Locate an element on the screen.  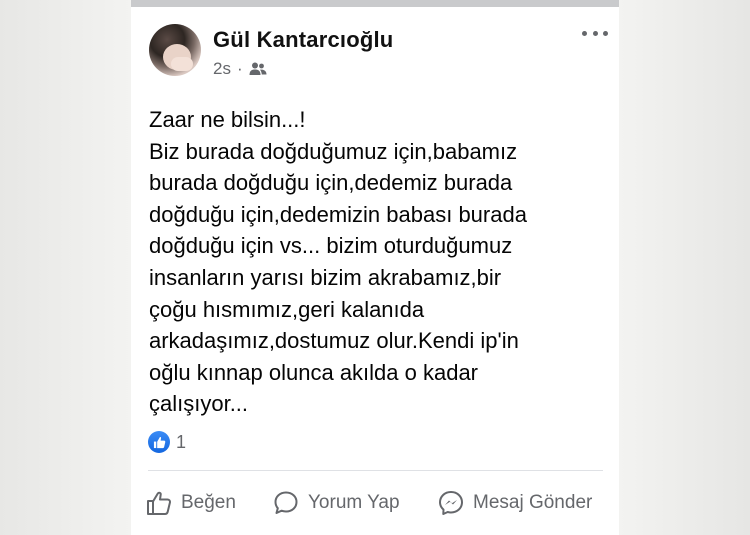
comment-button: Yorum Yap is located at coordinates (336, 503).